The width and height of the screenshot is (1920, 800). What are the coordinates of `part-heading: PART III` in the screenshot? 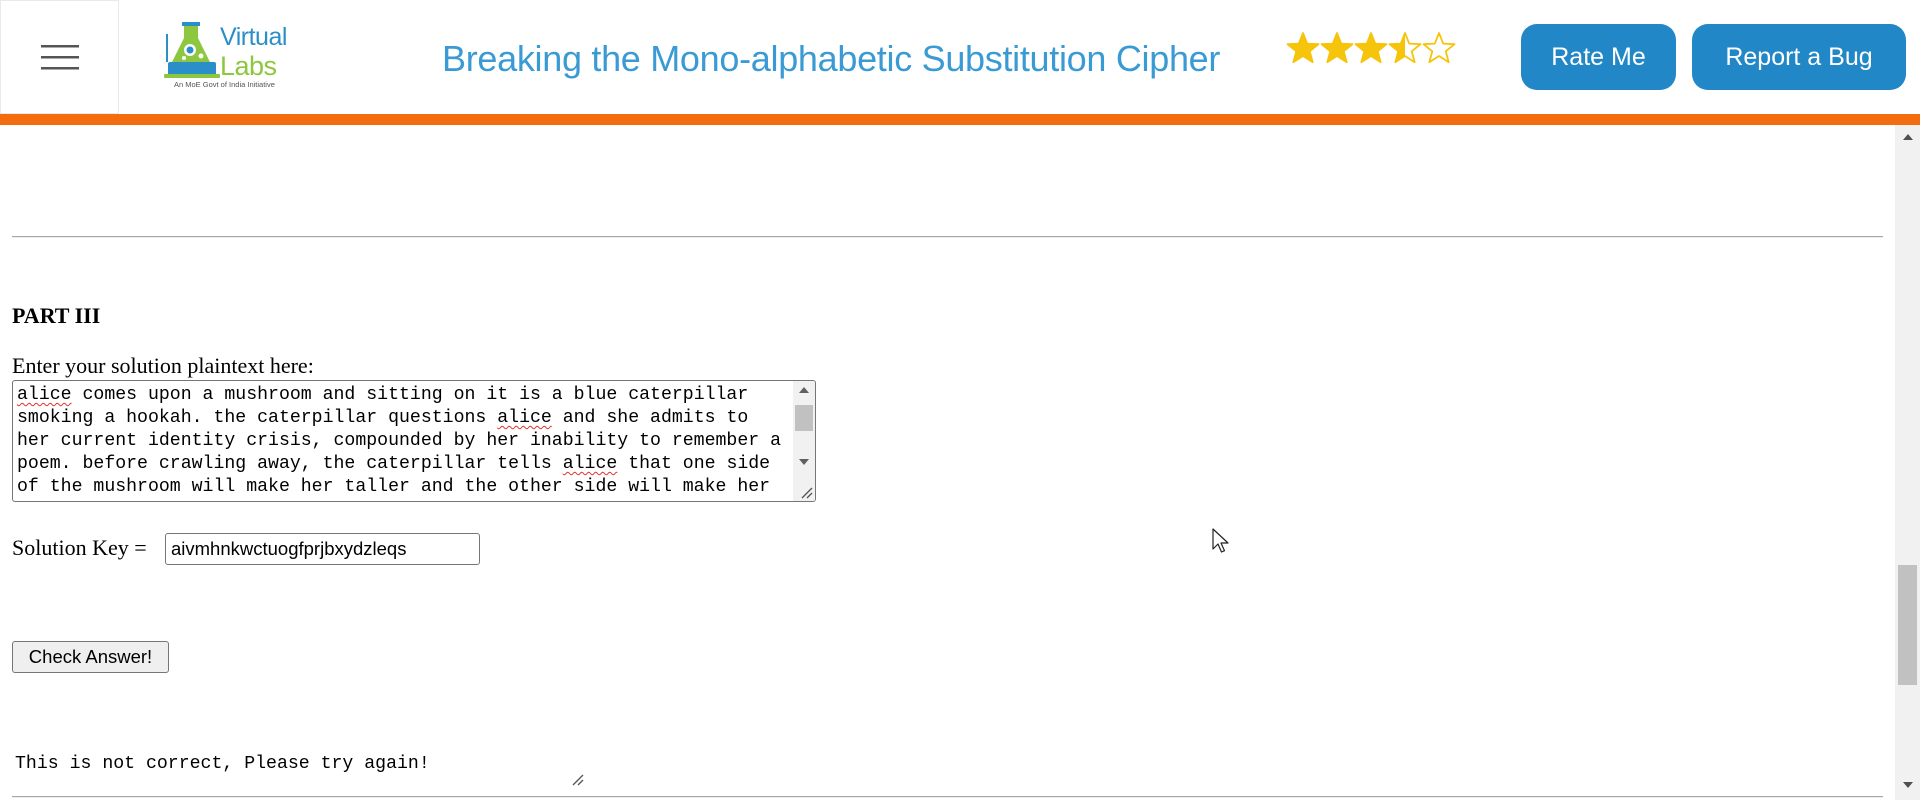 It's located at (56, 315).